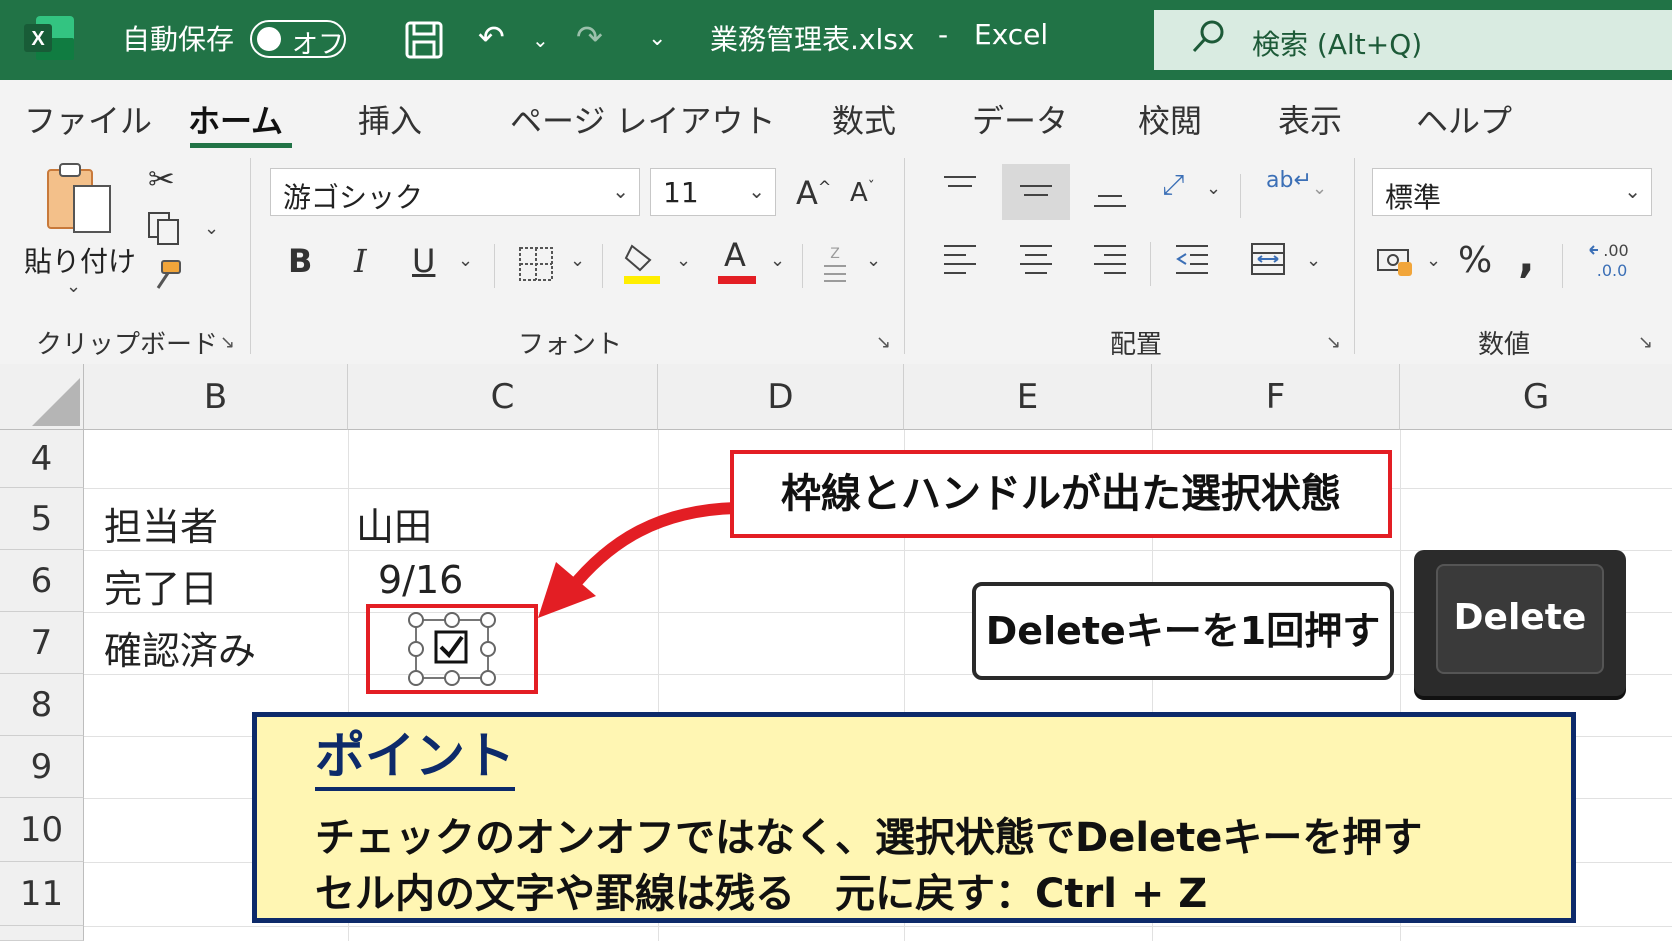  Describe the element at coordinates (164, 228) in the screenshot. I see `copy-icon` at that location.